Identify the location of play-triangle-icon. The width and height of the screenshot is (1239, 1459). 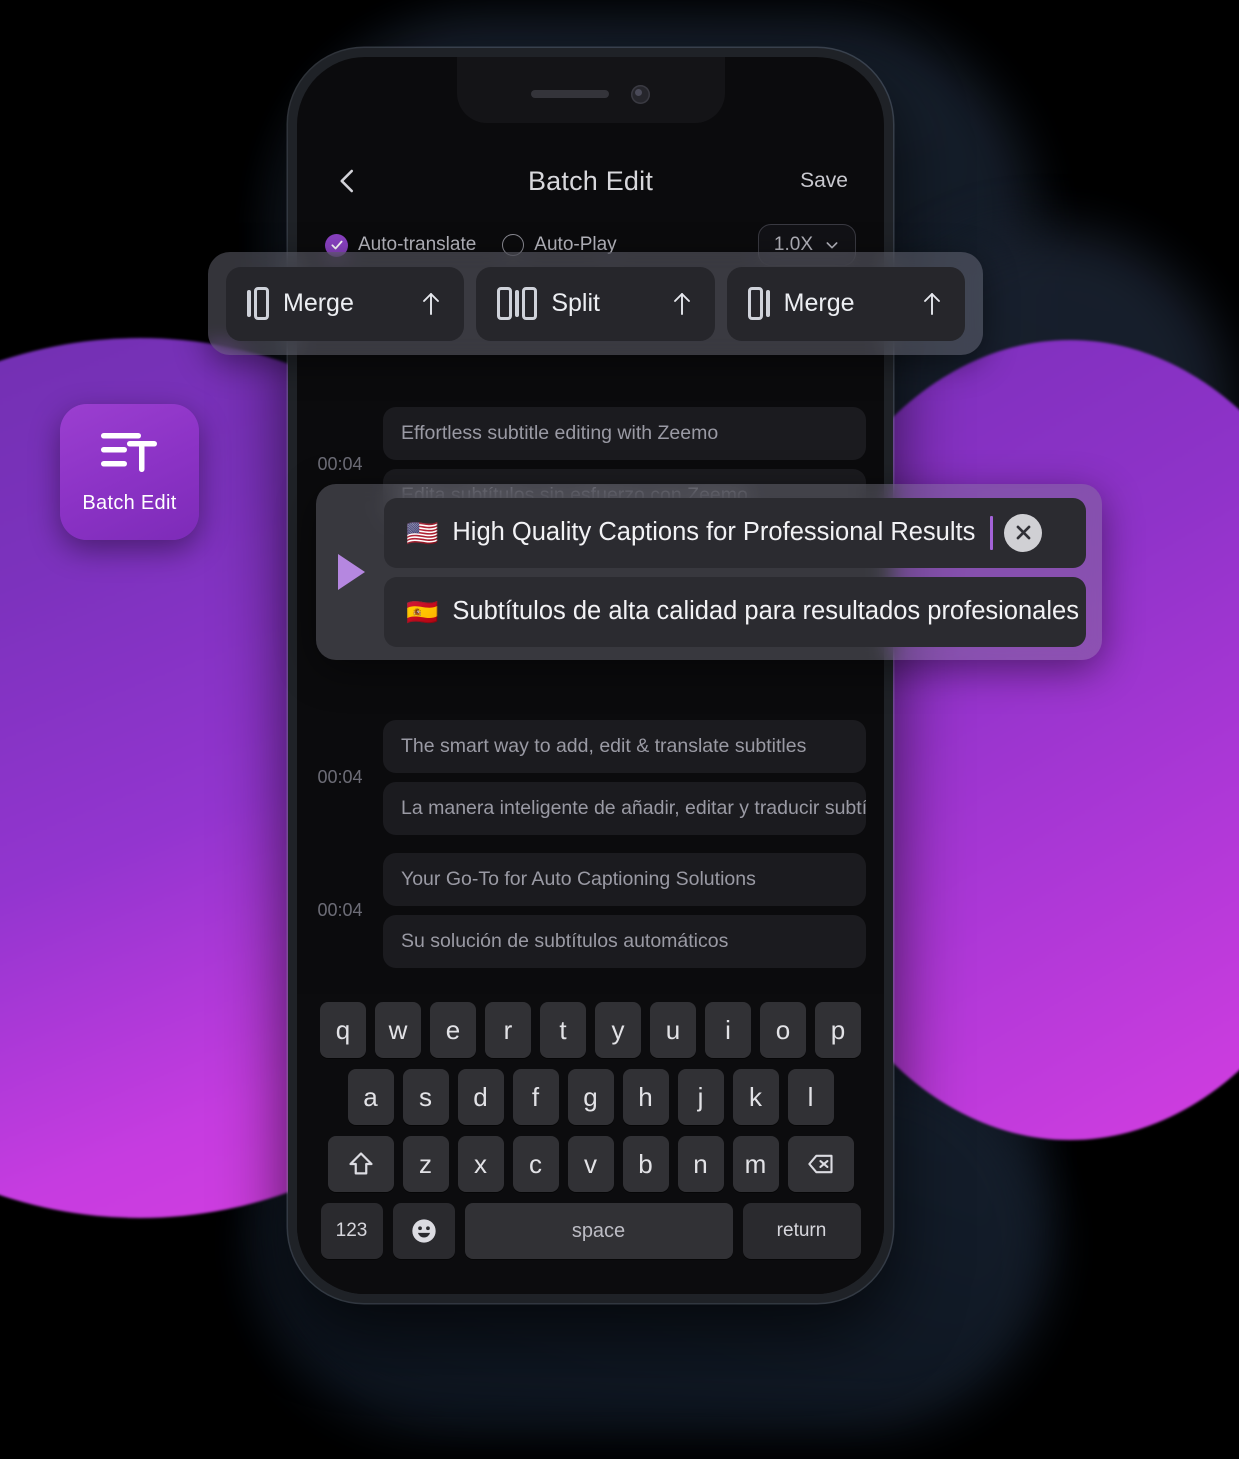
(351, 572).